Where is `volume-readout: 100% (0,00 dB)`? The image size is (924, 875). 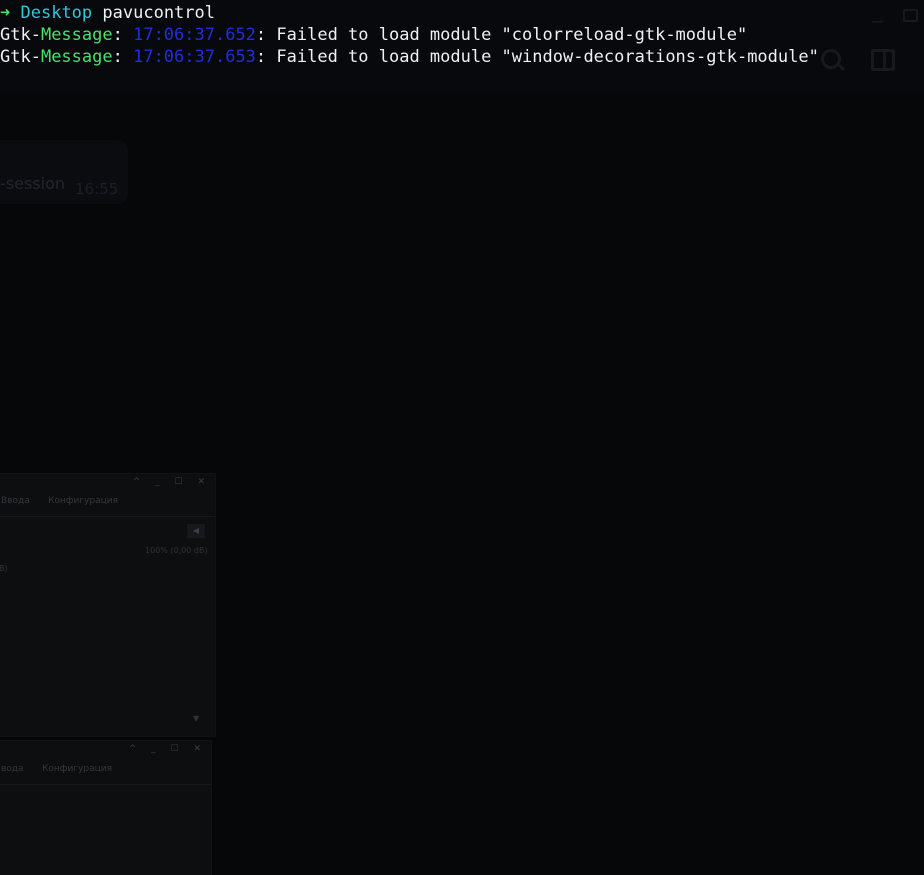 volume-readout: 100% (0,00 dB) is located at coordinates (176, 550).